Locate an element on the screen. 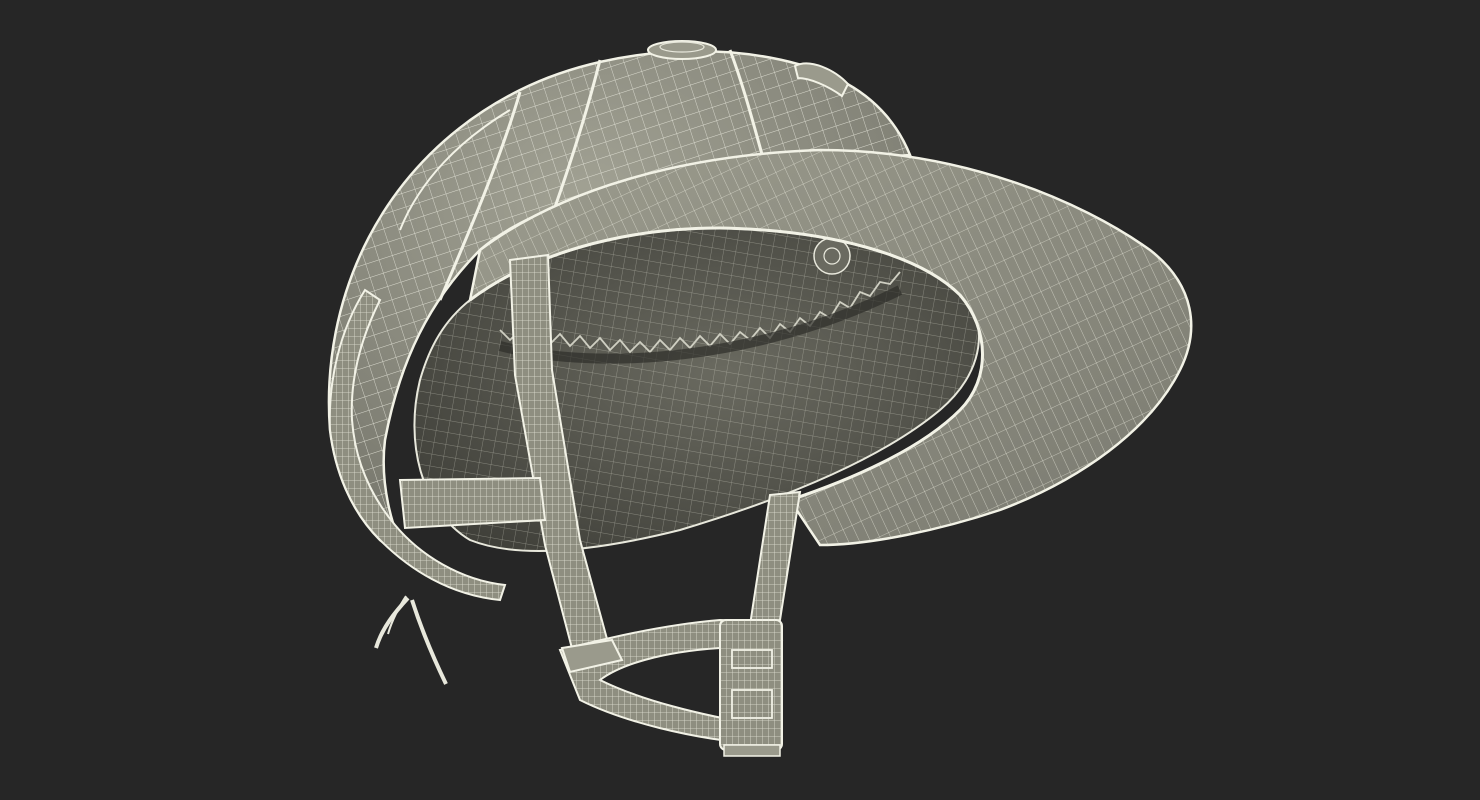  cross-strap is located at coordinates (472, 503).